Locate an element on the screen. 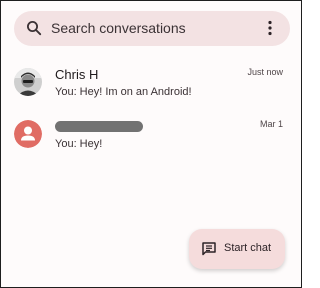  chat-icon is located at coordinates (209, 249).